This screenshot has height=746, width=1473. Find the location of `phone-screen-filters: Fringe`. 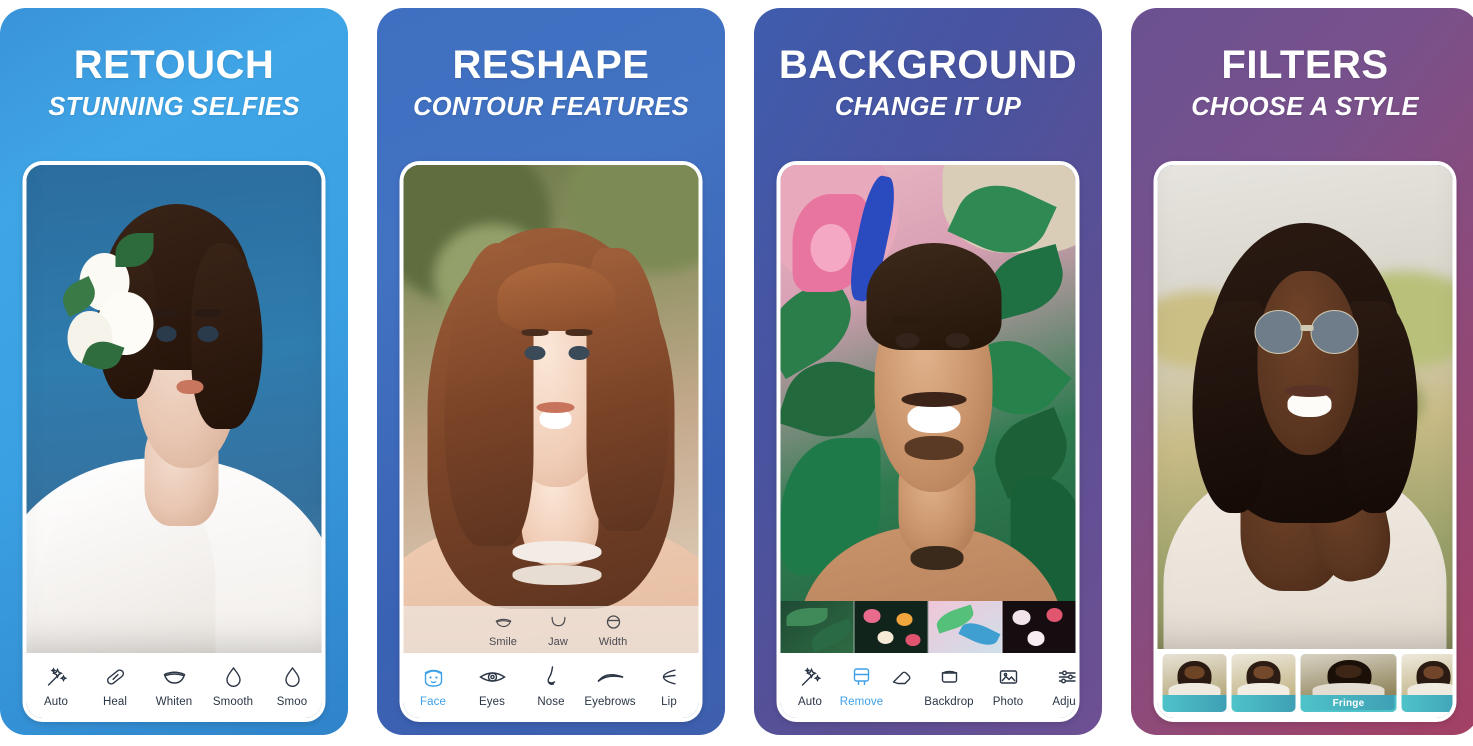

phone-screen-filters: Fringe is located at coordinates (1305, 441).